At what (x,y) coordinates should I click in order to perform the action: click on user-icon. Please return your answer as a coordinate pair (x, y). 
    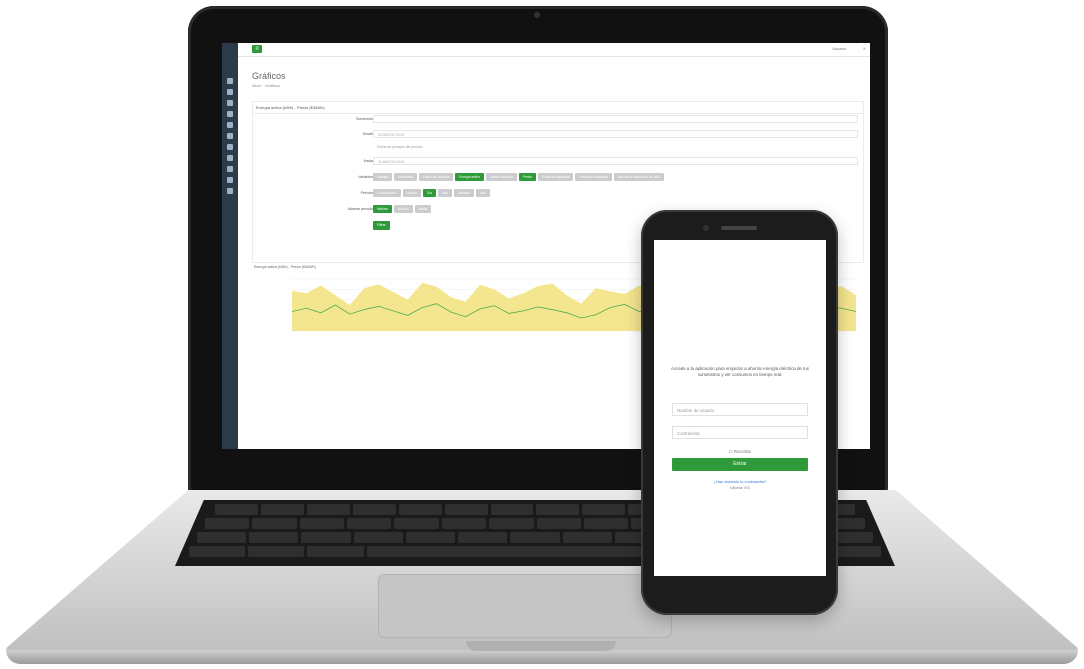
    Looking at the image, I should click on (230, 147).